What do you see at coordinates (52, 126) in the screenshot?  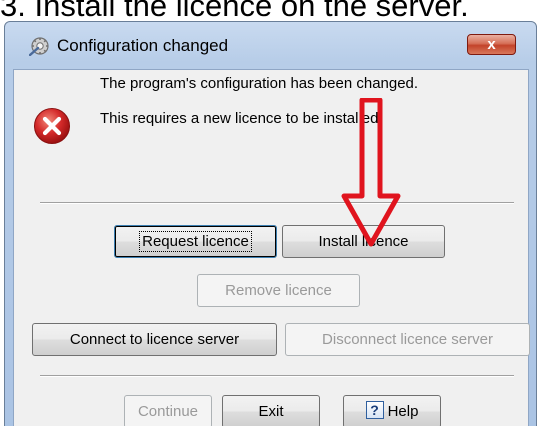 I see `error-icon` at bounding box center [52, 126].